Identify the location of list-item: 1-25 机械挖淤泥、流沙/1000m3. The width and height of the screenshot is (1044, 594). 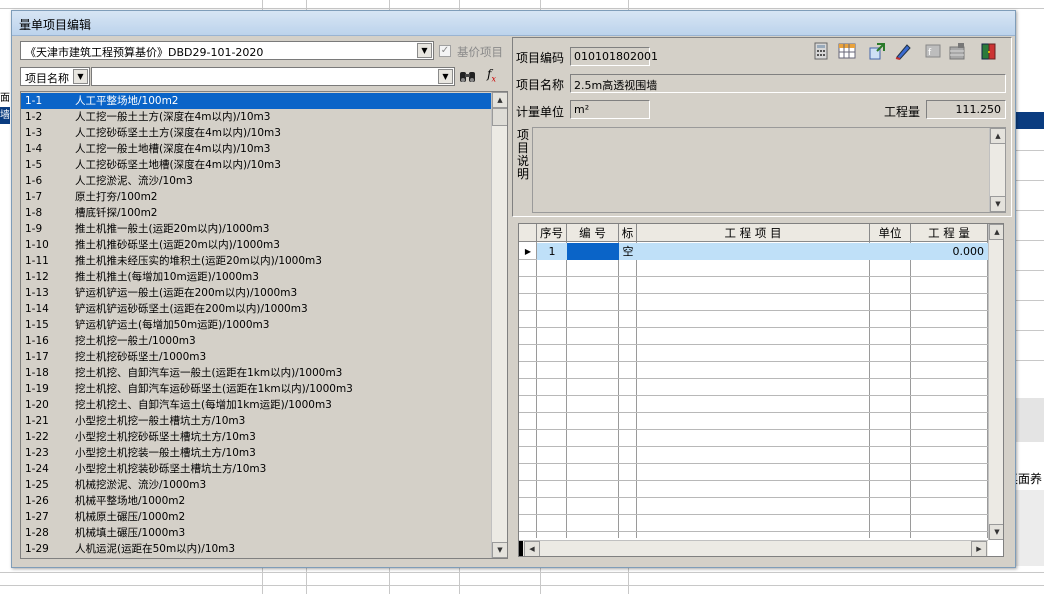
(257, 485).